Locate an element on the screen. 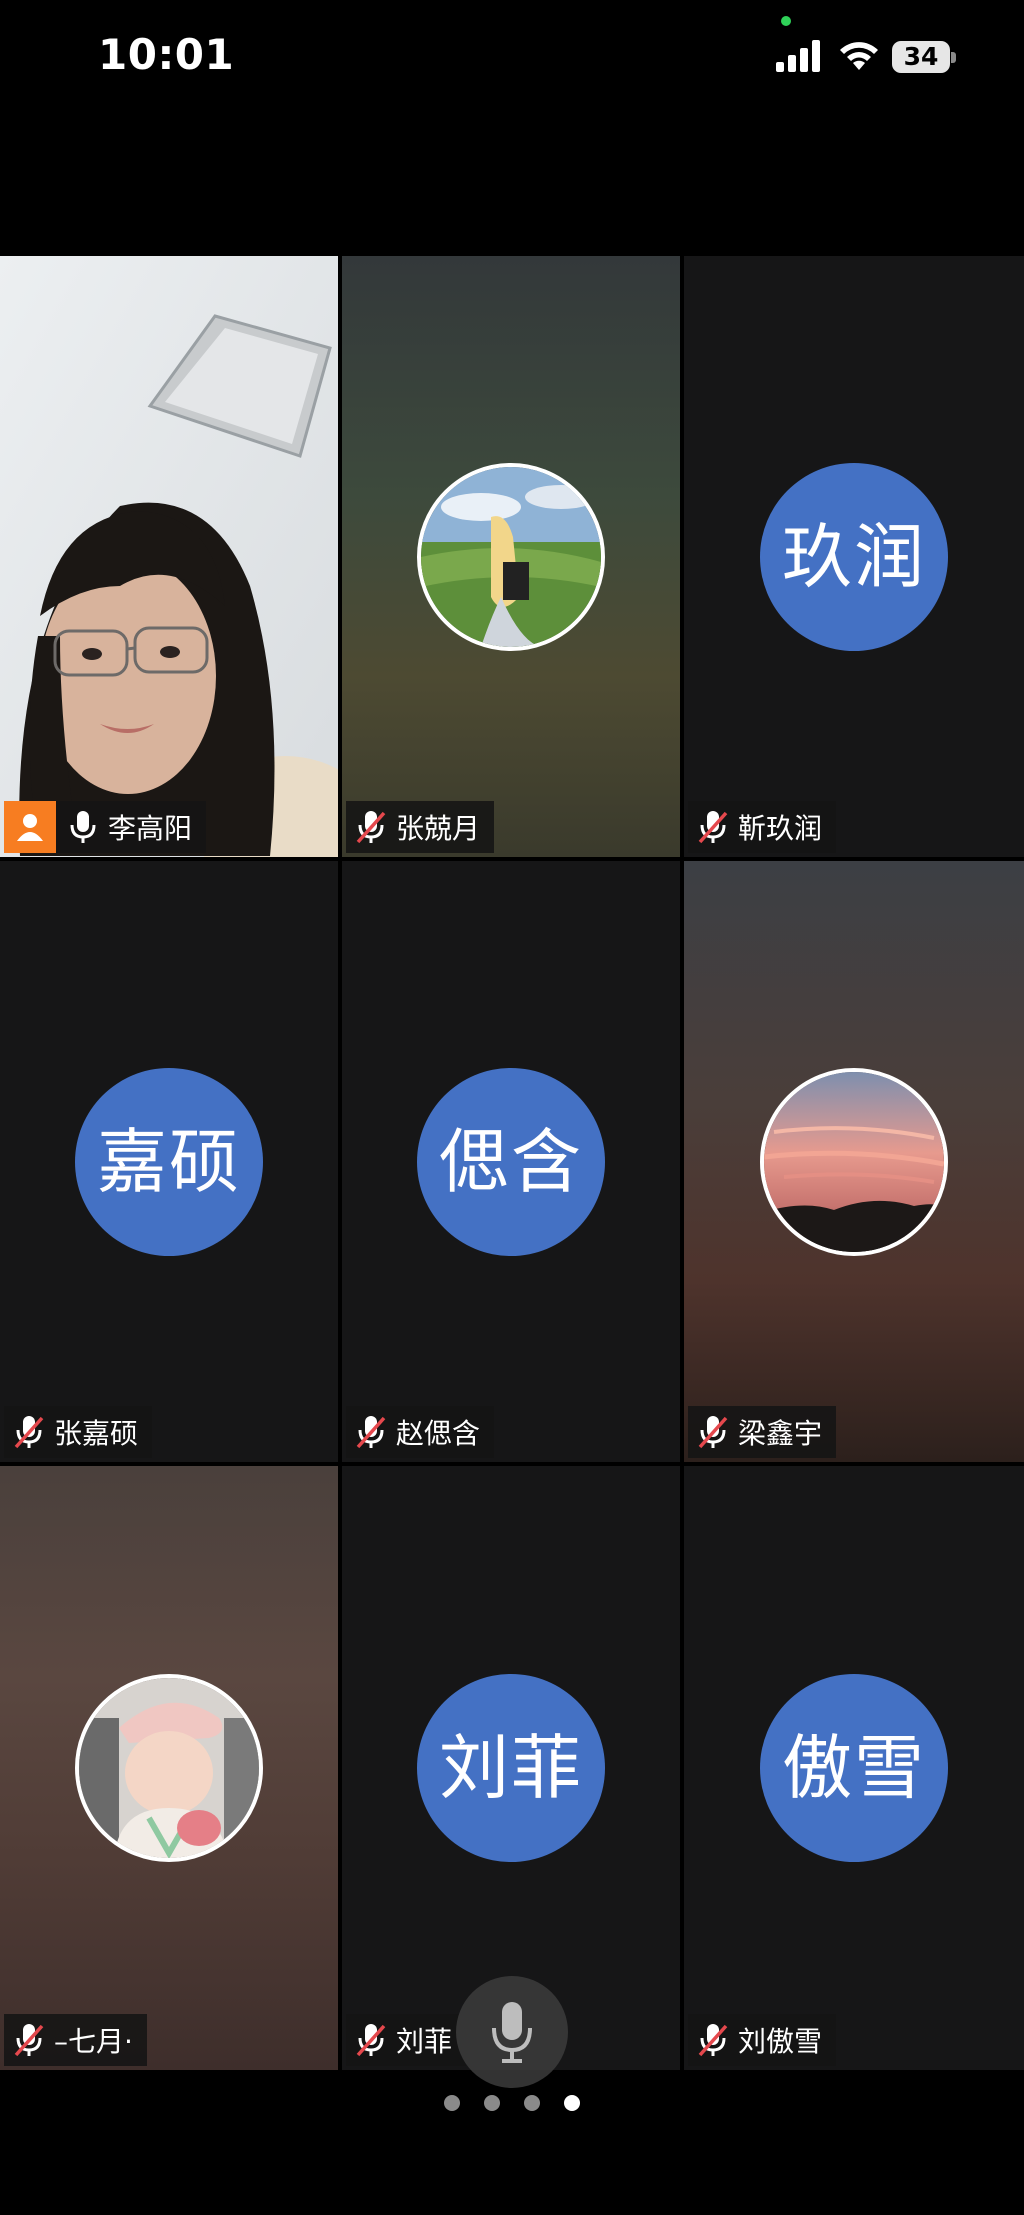 The width and height of the screenshot is (1024, 2215). battery-level: 34 is located at coordinates (921, 57).